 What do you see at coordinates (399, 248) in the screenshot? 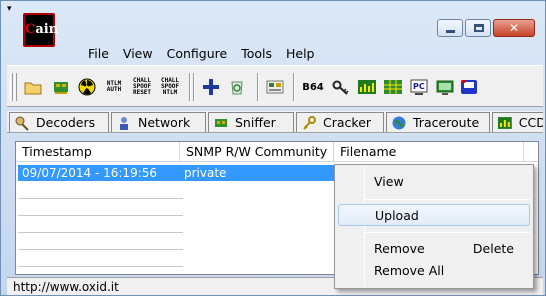
I see `menu-item-label: Remove` at bounding box center [399, 248].